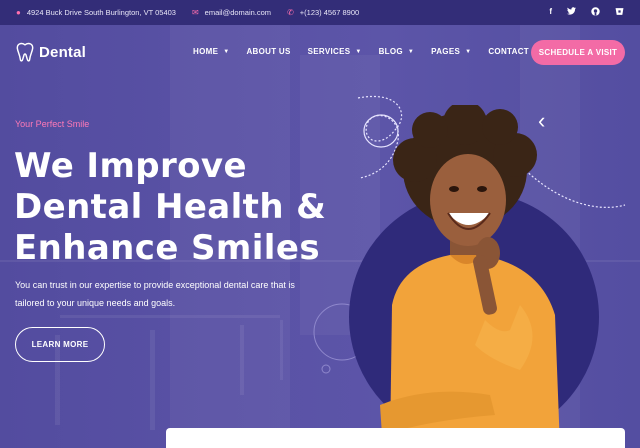 This screenshot has width=640, height=448. Describe the element at coordinates (170, 316) in the screenshot. I see `background-rail` at that location.